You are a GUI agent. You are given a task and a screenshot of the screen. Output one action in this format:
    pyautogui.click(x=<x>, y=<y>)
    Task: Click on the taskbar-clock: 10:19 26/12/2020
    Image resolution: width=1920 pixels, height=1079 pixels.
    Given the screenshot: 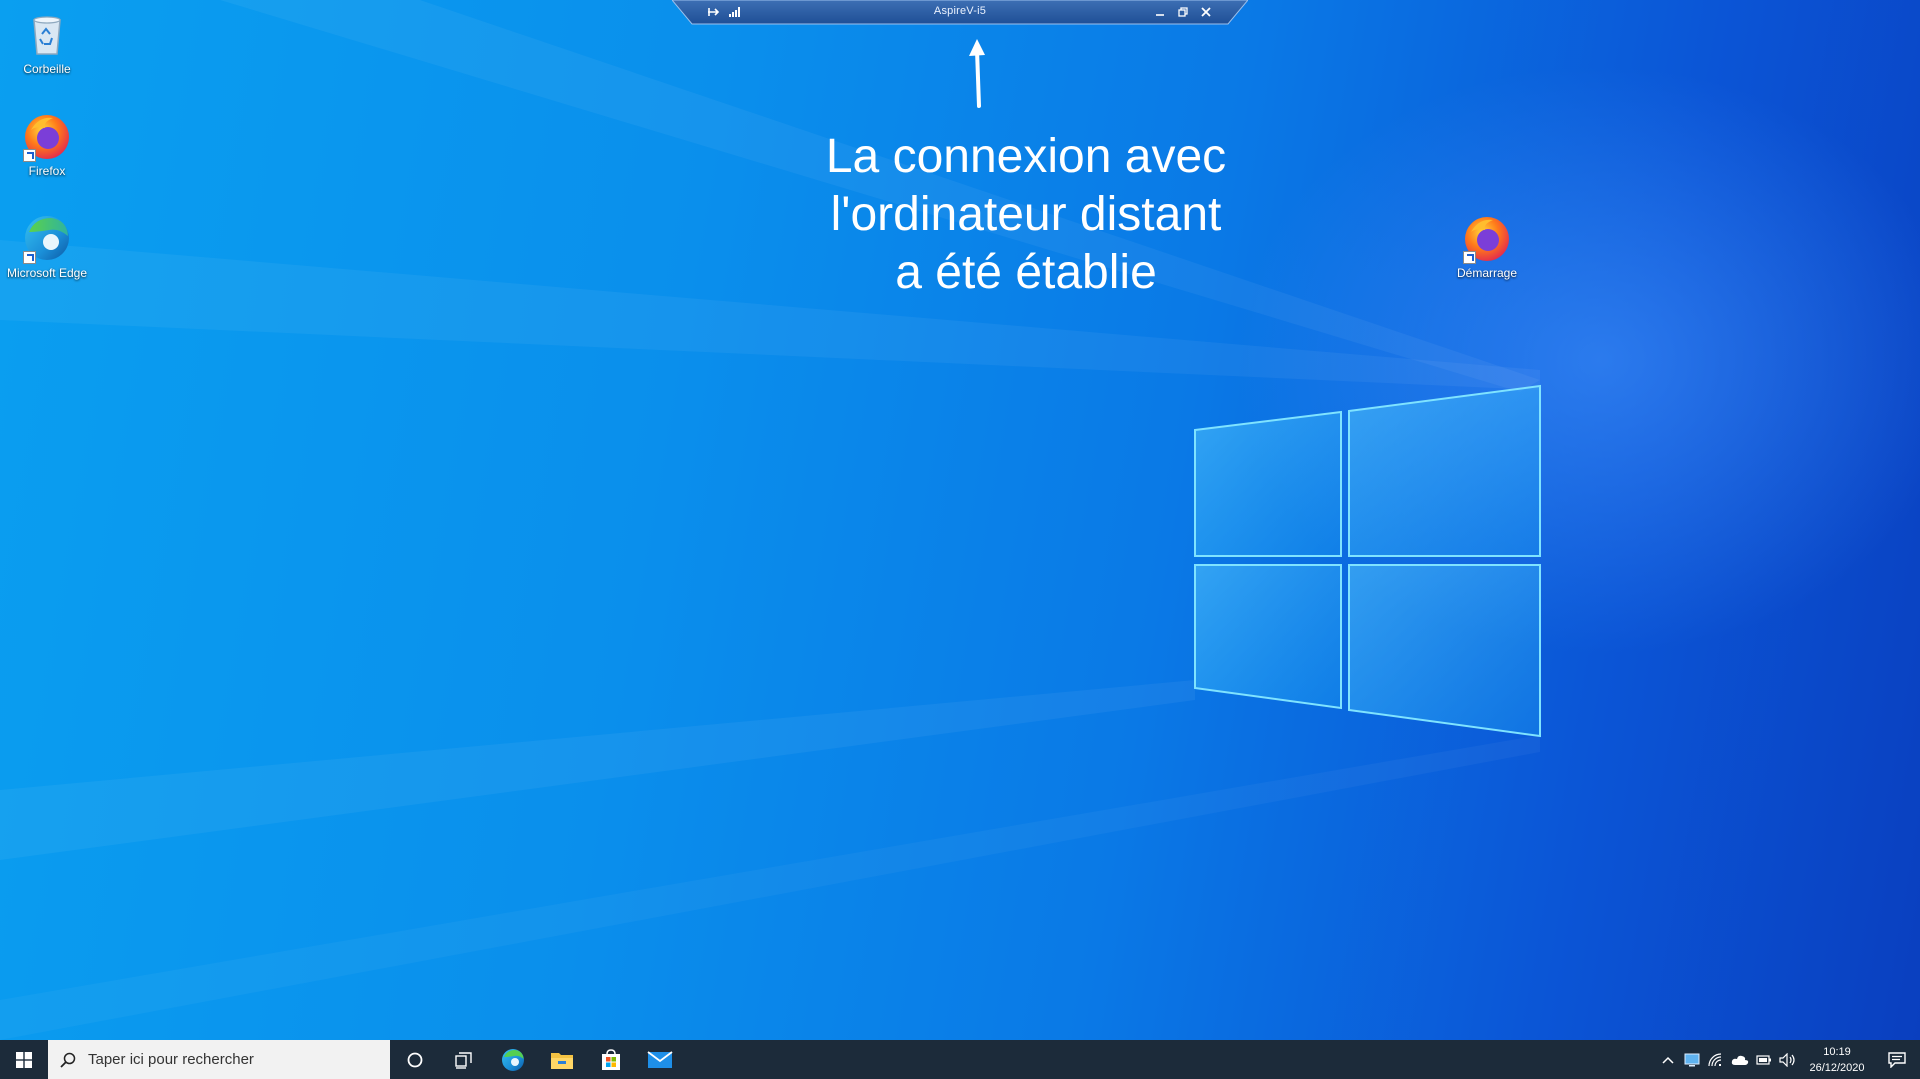 What is the action you would take?
    pyautogui.click(x=1837, y=1060)
    